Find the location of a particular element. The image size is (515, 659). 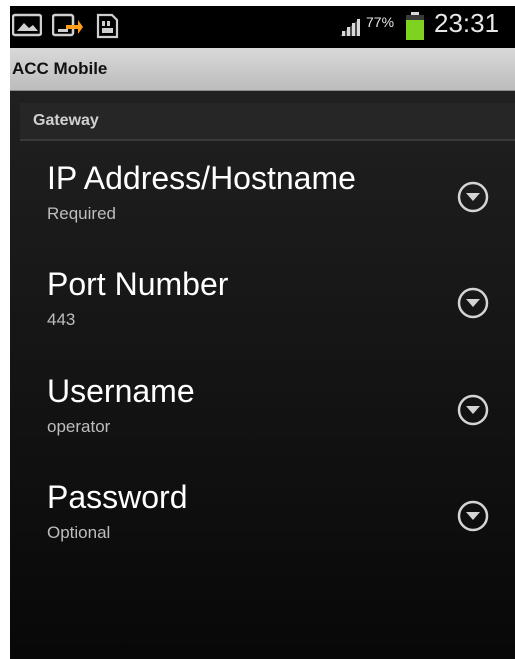

signal-icon is located at coordinates (350, 27).